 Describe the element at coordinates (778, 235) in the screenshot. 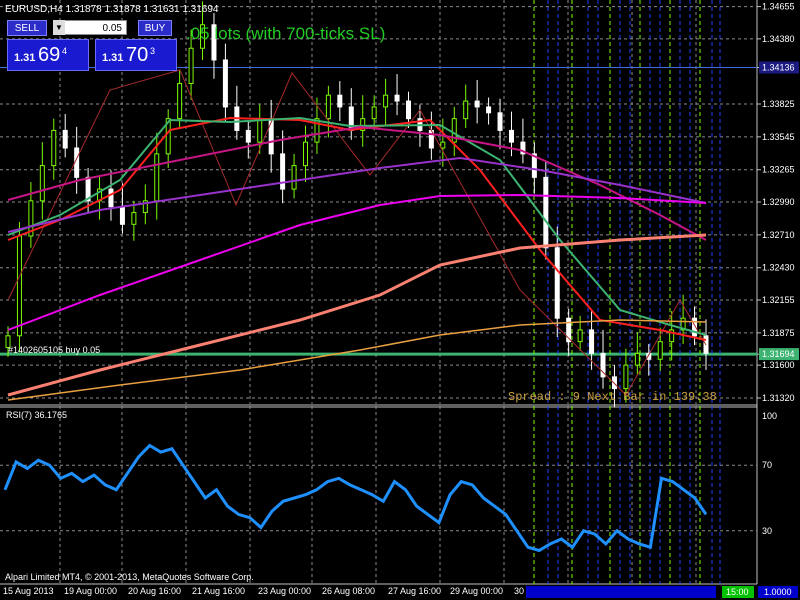

I see `price-axis-label: 1.32710` at that location.